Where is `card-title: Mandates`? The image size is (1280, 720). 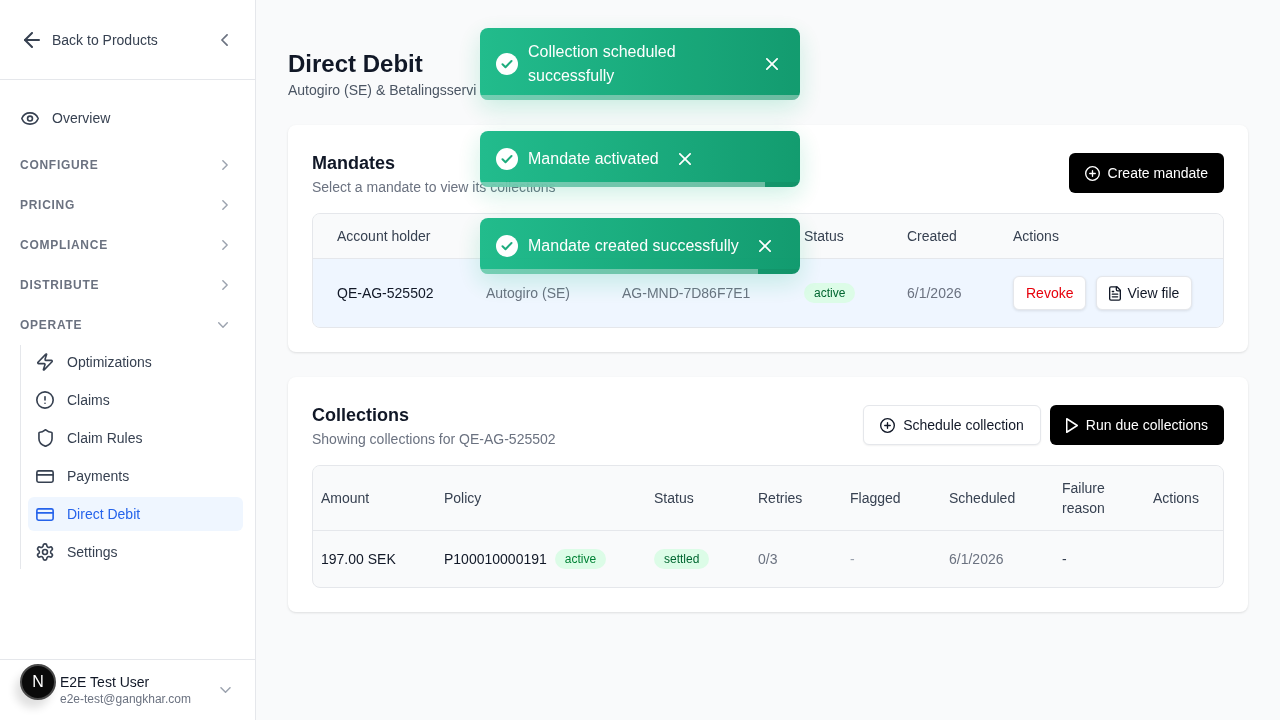
card-title: Mandates is located at coordinates (354, 163).